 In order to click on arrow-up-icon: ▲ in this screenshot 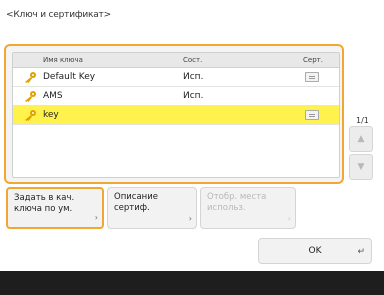, I will do `click(361, 139)`.